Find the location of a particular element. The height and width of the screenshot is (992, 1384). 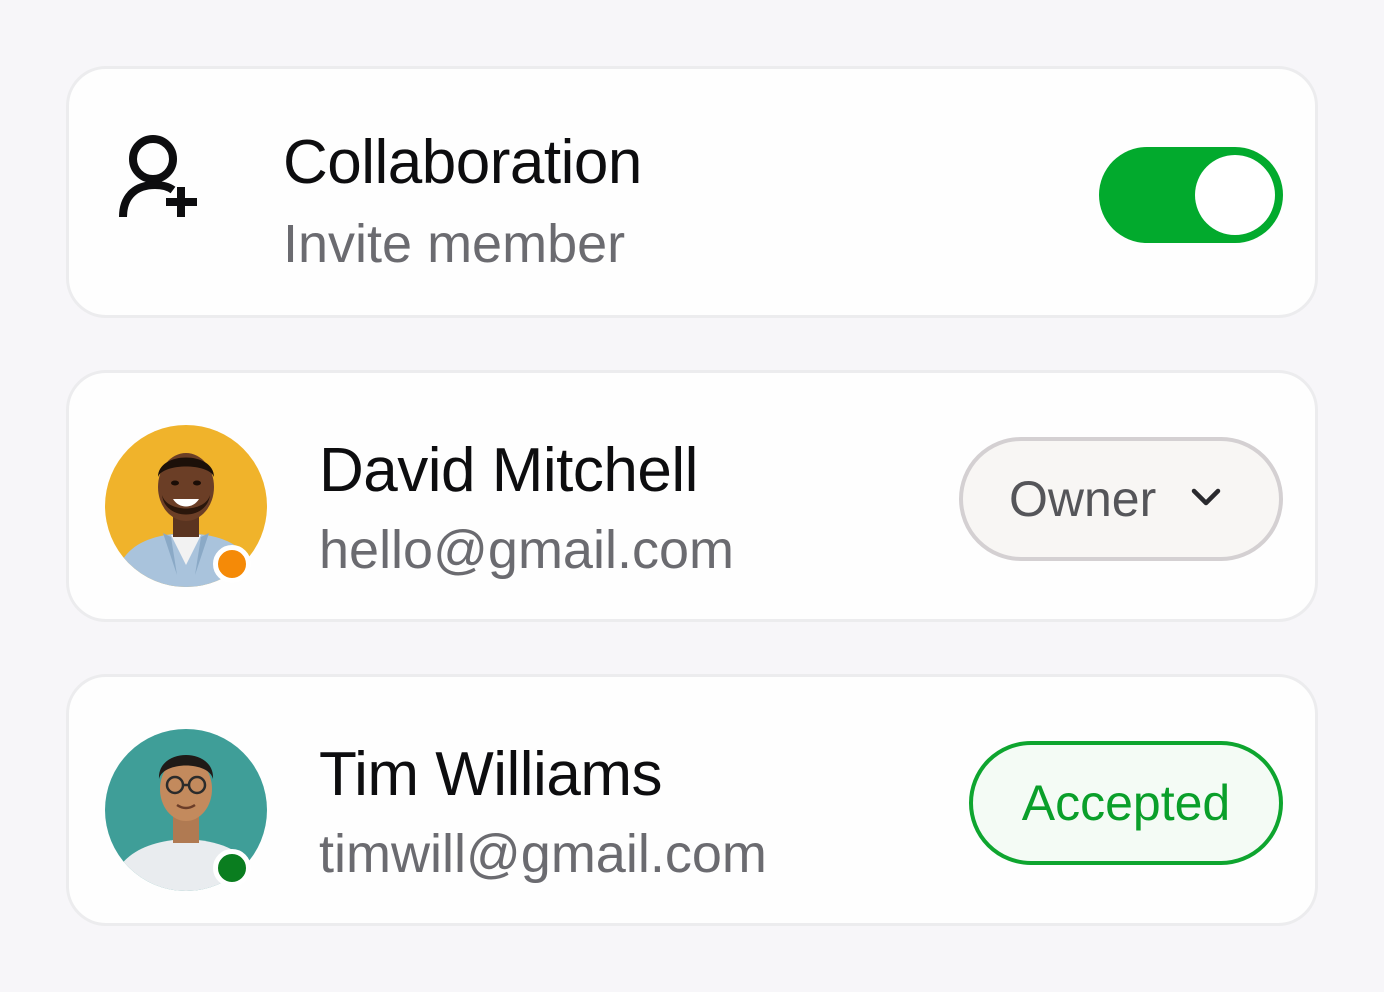

toggle-knob is located at coordinates (1235, 195).